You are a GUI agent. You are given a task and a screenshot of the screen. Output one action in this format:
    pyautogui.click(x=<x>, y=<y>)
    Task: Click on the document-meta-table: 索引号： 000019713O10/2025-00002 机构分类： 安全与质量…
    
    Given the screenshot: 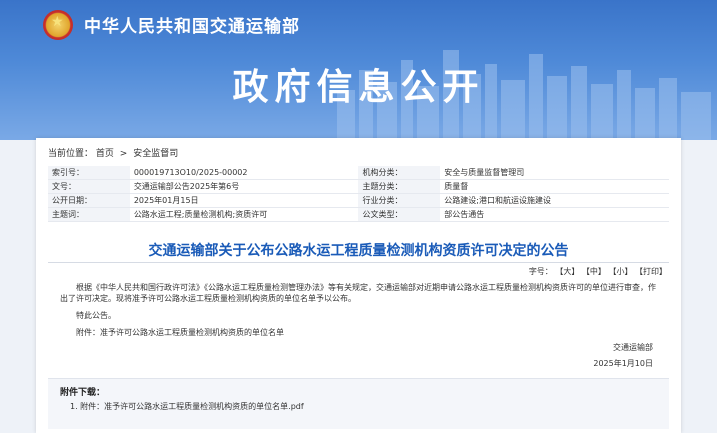 What is the action you would take?
    pyautogui.click(x=358, y=194)
    